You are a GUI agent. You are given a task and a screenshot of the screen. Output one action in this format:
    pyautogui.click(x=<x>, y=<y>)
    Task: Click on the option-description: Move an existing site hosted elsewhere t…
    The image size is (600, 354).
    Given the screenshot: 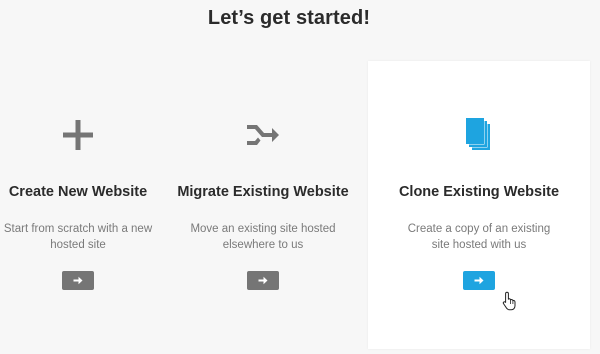 What is the action you would take?
    pyautogui.click(x=263, y=237)
    